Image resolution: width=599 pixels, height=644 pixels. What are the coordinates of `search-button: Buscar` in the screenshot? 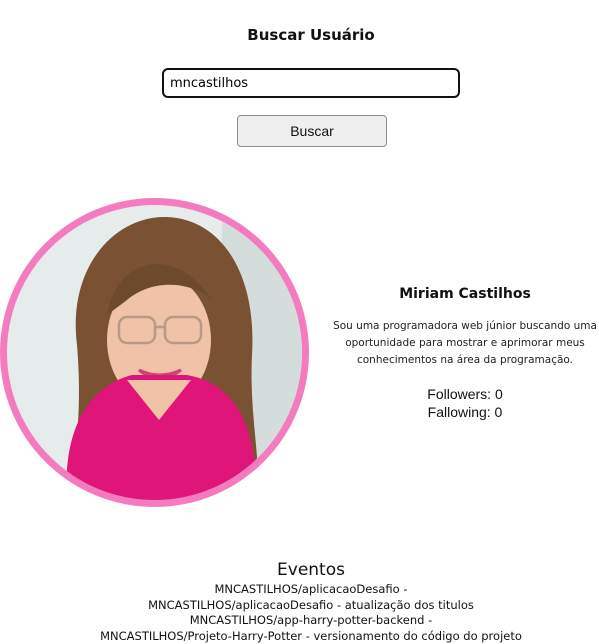 It's located at (312, 131).